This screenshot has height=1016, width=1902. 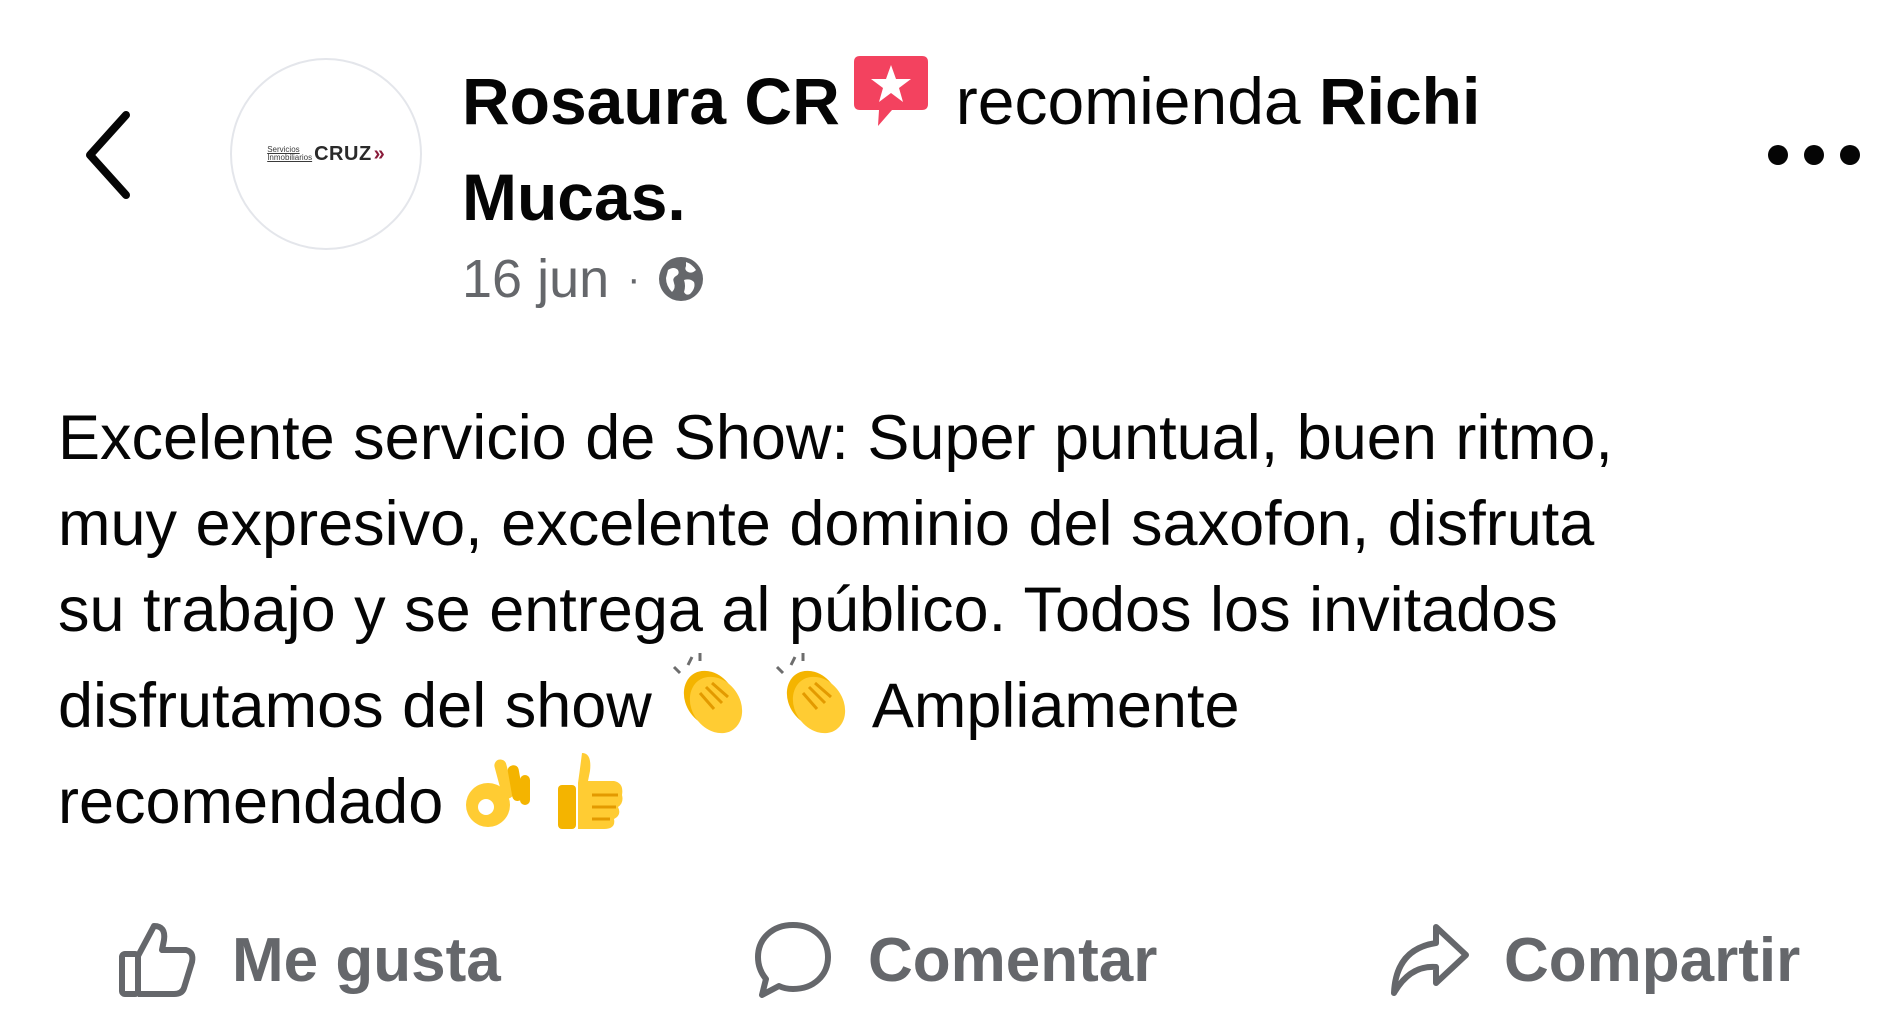 I want to click on post-meta: 16 jun ·, so click(x=583, y=279).